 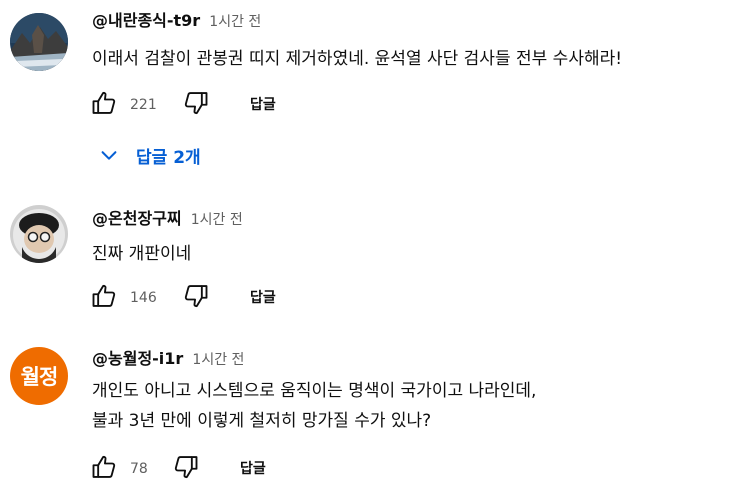 What do you see at coordinates (417, 254) in the screenshot?
I see `comment-text: 진짜 개판이네` at bounding box center [417, 254].